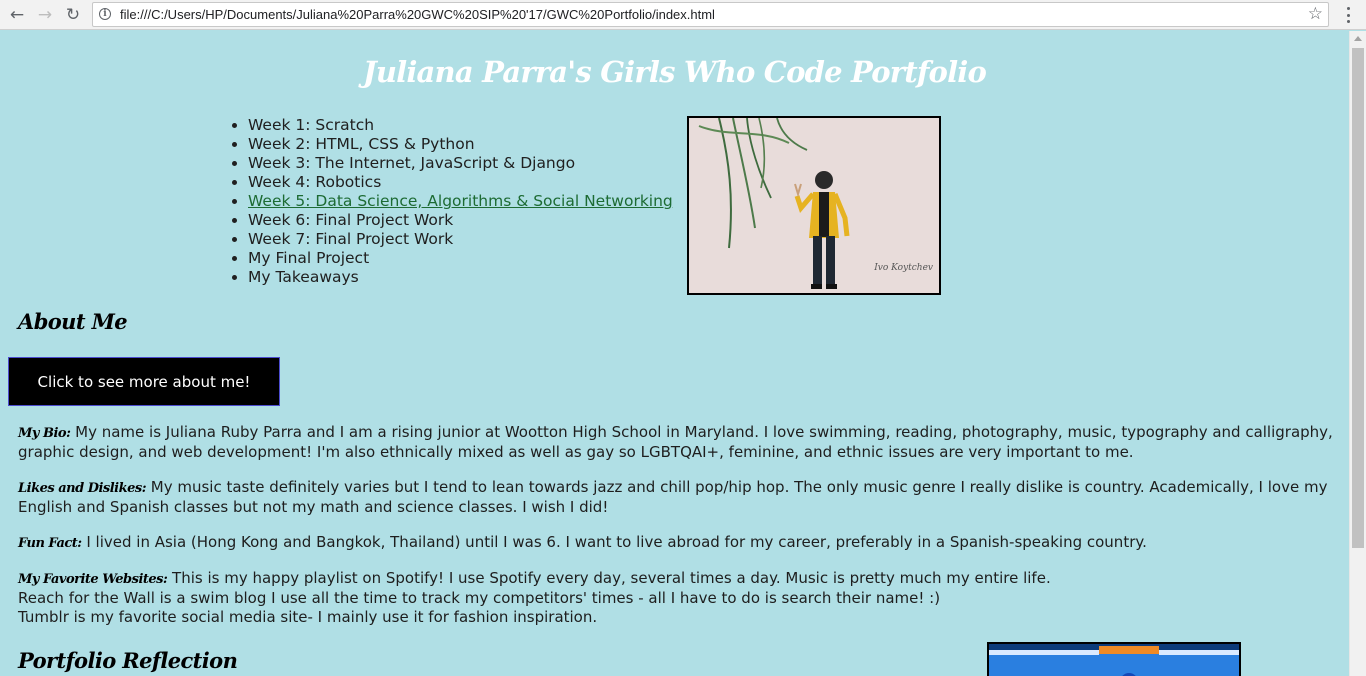 The height and width of the screenshot is (676, 1366). I want to click on swimming-photo, so click(1114, 659).